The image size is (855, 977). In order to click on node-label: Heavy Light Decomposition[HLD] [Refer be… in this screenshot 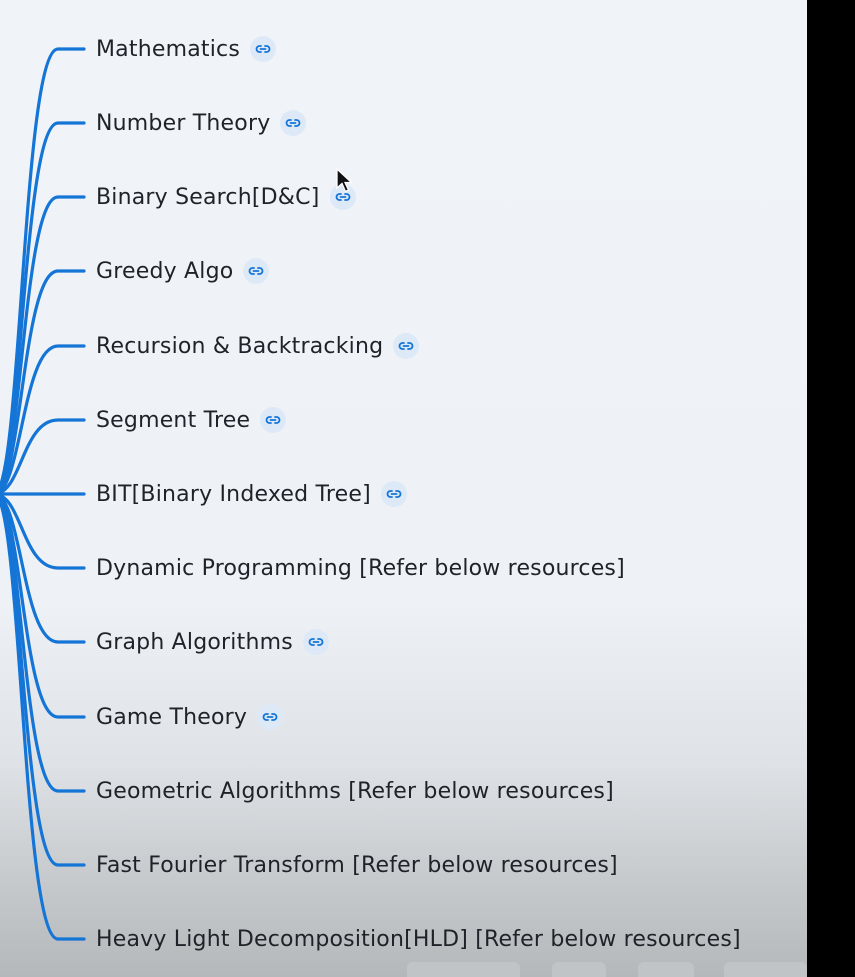, I will do `click(418, 939)`.